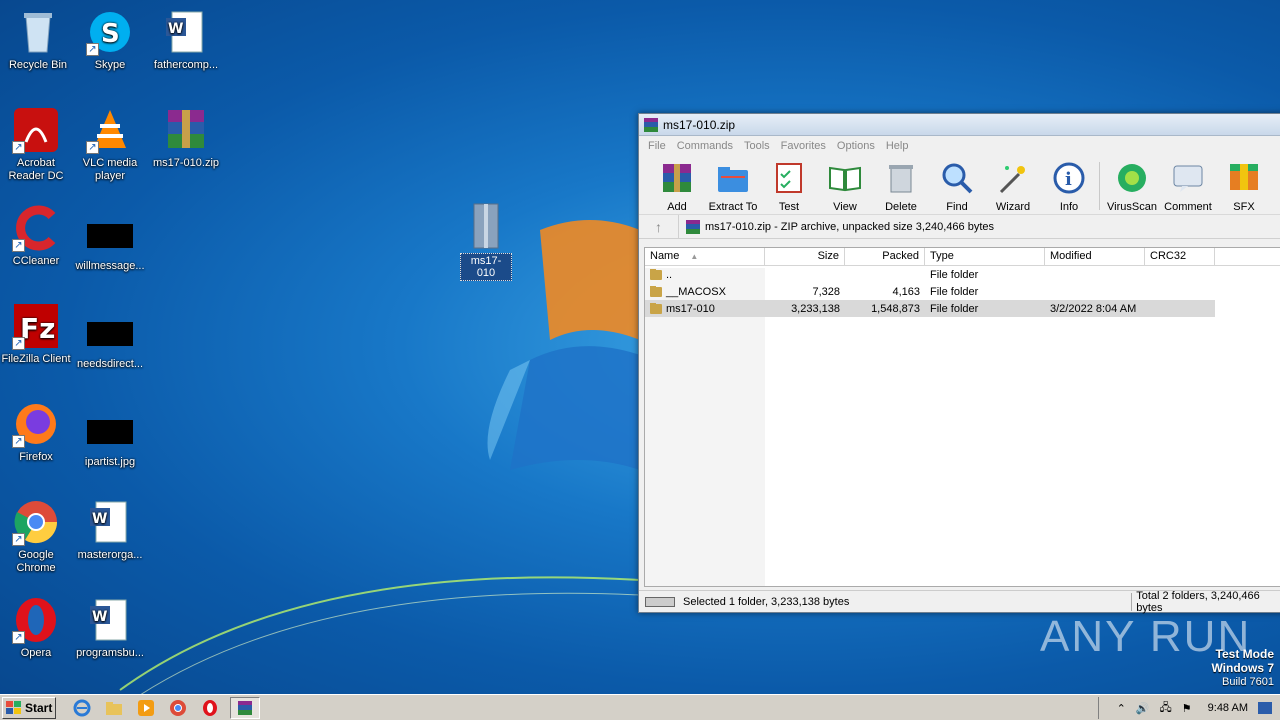  I want to click on toolbar-label: View, so click(845, 207).